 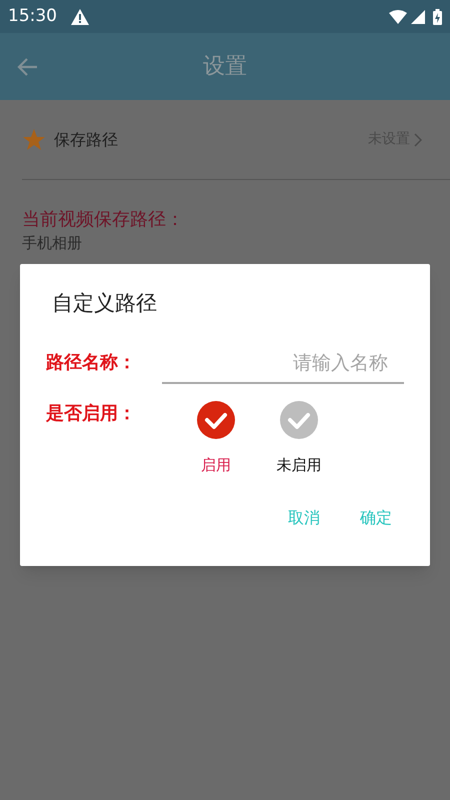 What do you see at coordinates (216, 438) in the screenshot?
I see `enable-option: 启用` at bounding box center [216, 438].